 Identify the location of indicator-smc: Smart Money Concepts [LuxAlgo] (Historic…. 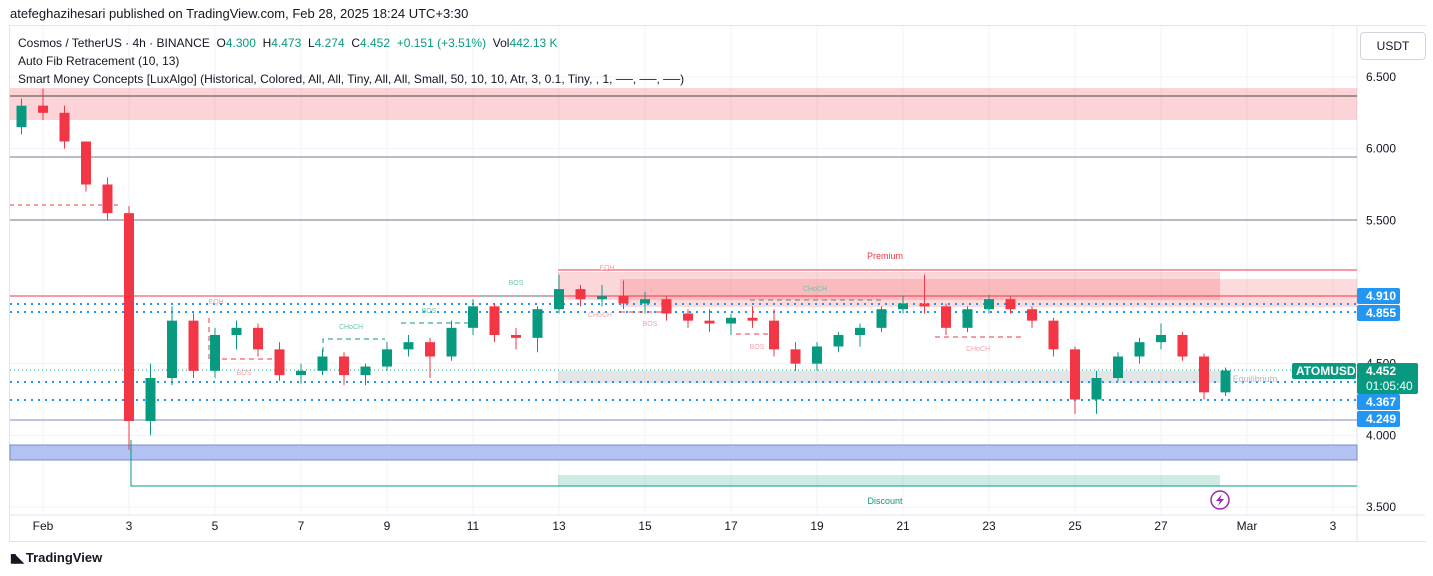
(351, 79).